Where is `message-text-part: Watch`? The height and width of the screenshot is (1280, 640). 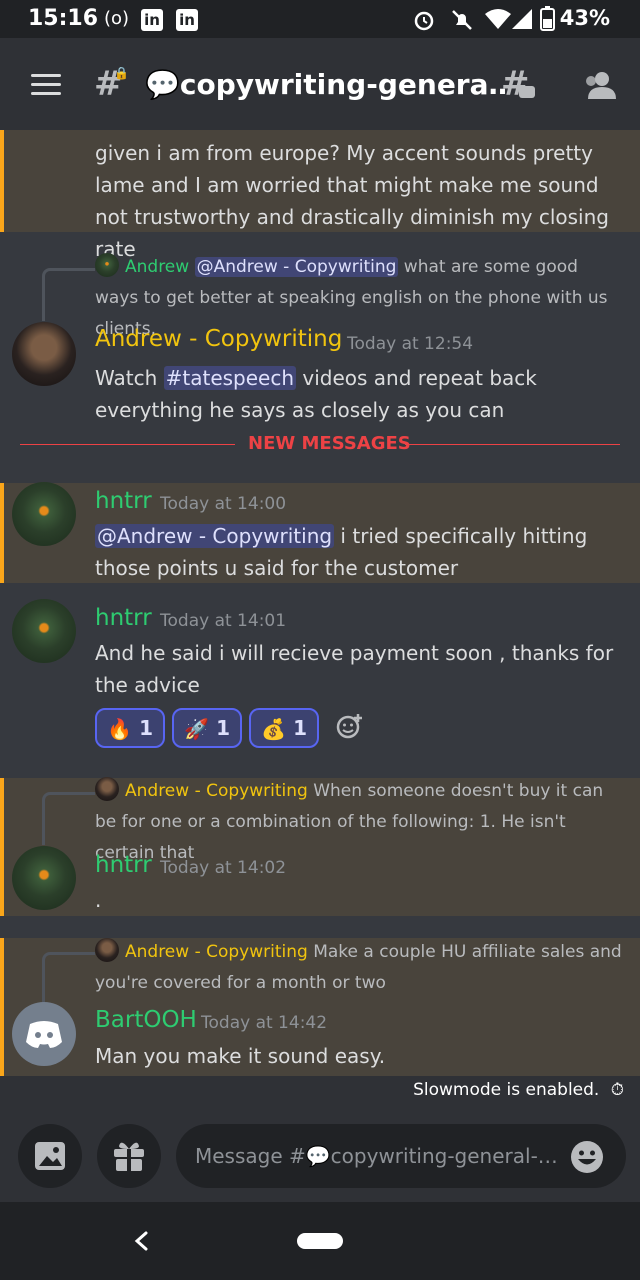 message-text-part: Watch is located at coordinates (129, 378).